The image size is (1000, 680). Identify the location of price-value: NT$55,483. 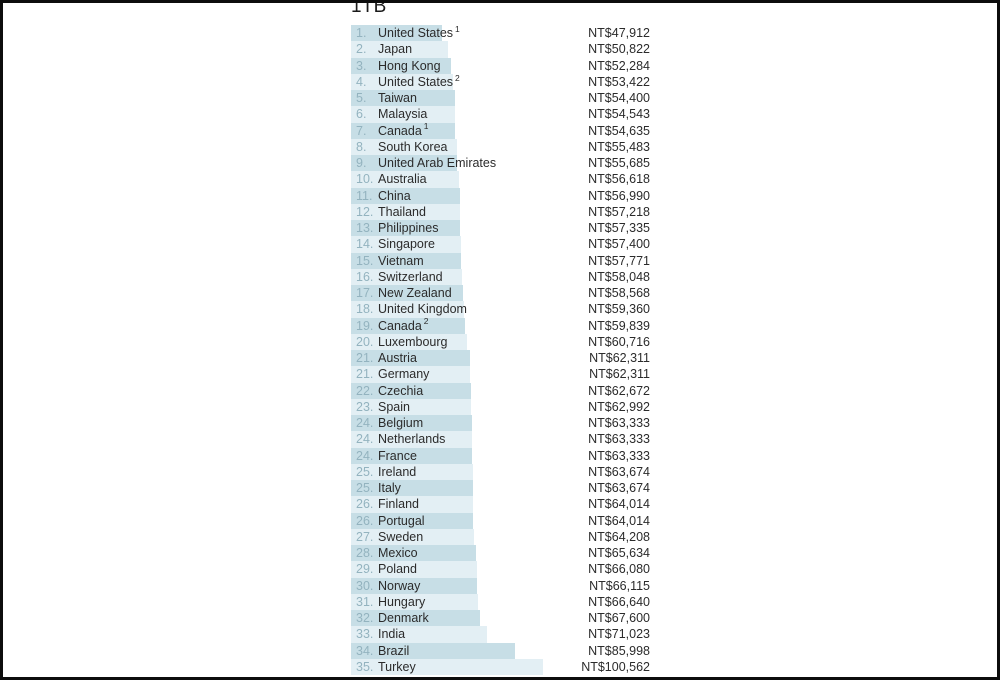
(619, 146).